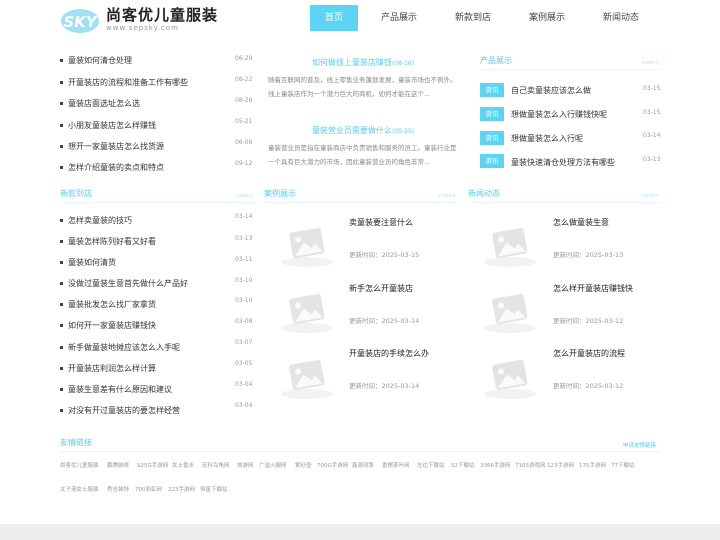  I want to click on case-title: 开童装店的手续怎么办, so click(389, 353).